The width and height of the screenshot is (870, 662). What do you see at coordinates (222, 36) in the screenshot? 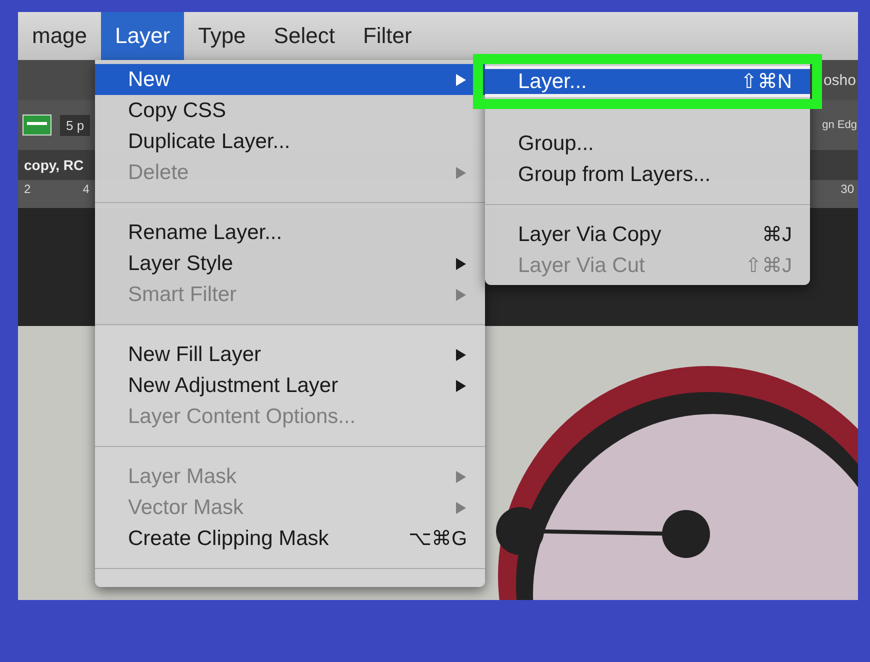
I see `menu-bar-item: Type` at bounding box center [222, 36].